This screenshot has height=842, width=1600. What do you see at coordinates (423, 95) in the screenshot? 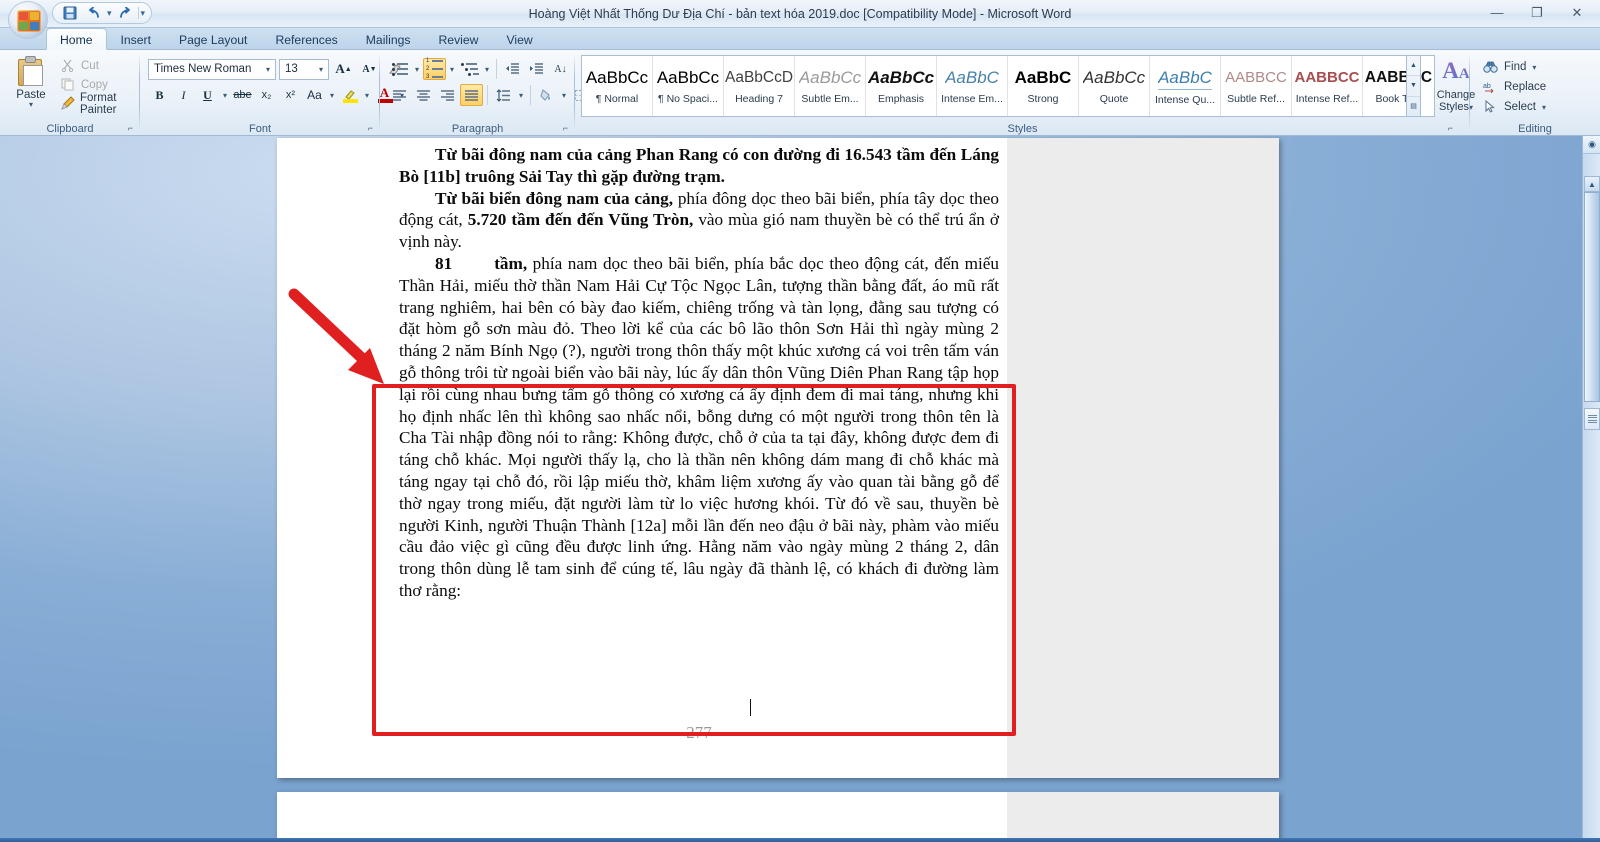
I see `align-center-button` at bounding box center [423, 95].